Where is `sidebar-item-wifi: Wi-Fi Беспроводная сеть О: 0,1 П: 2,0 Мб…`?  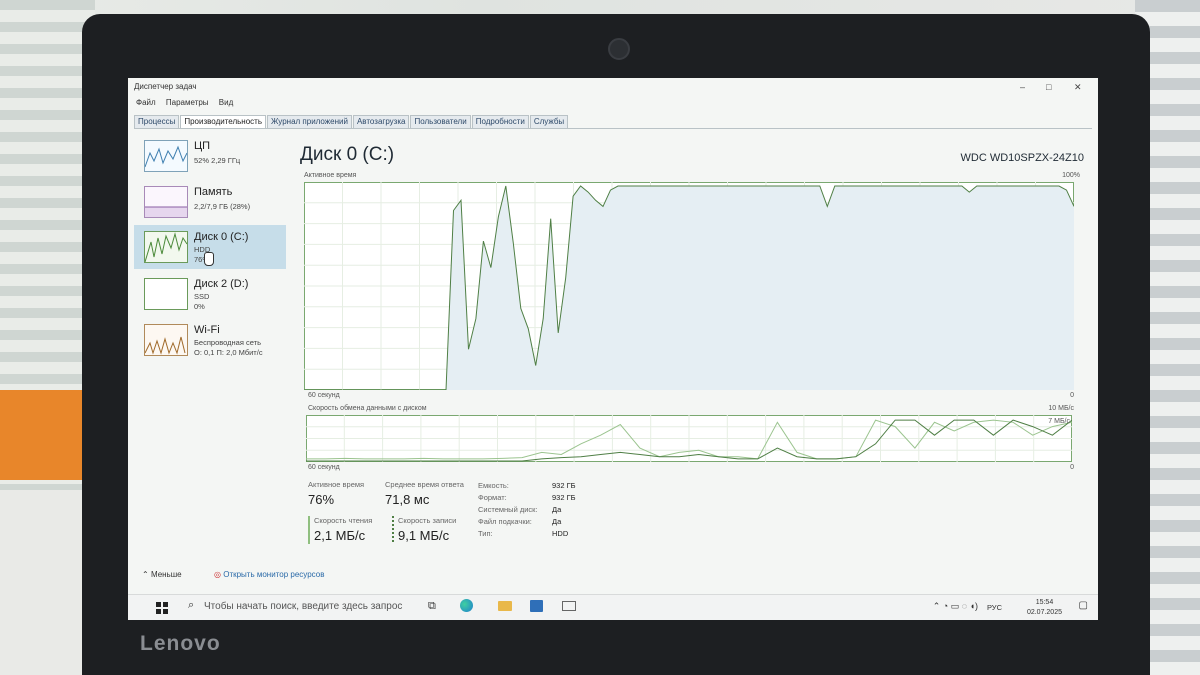 sidebar-item-wifi: Wi-Fi Беспроводная сеть О: 0,1 П: 2,0 Мб… is located at coordinates (210, 340).